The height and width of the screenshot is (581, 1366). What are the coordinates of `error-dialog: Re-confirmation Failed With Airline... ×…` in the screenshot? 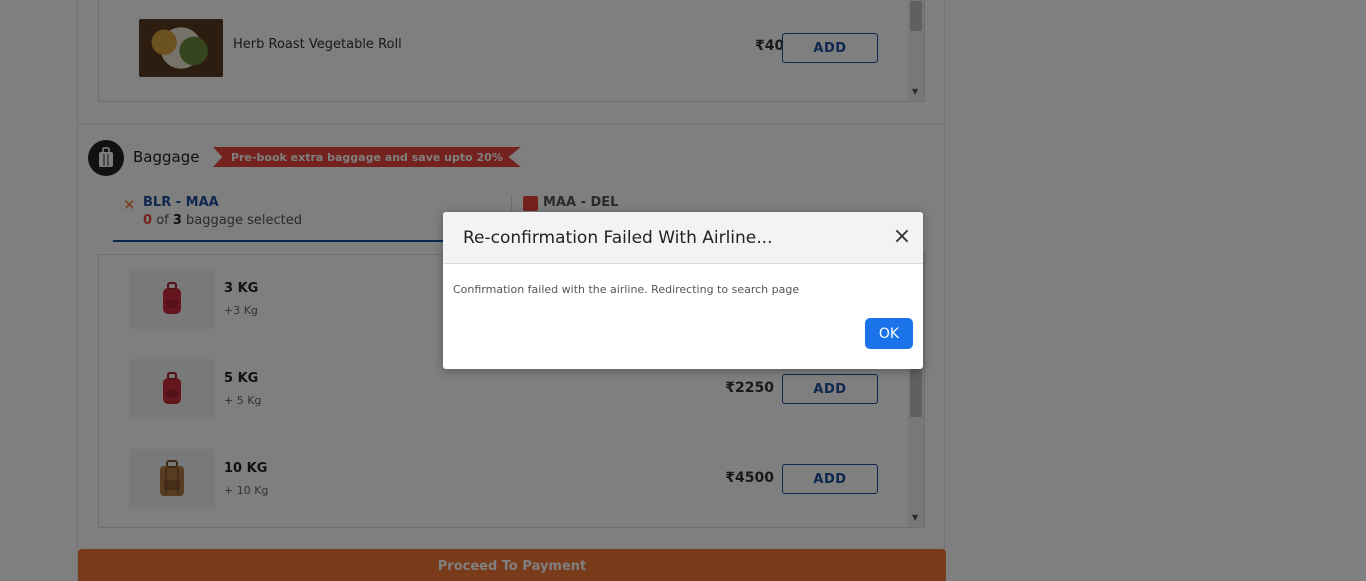 It's located at (683, 290).